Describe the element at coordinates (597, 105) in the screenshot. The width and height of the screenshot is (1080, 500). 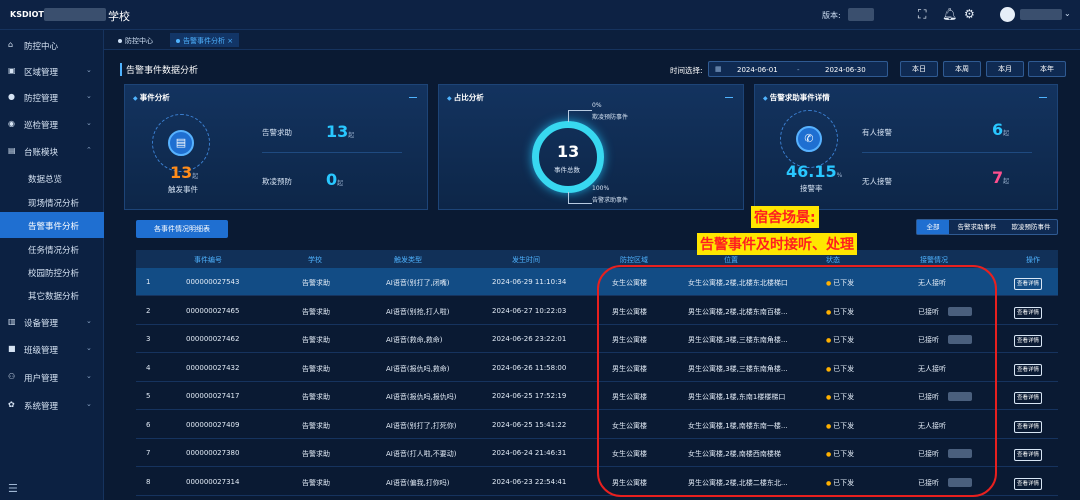
I see `bullying-ratio-value: 0%` at that location.